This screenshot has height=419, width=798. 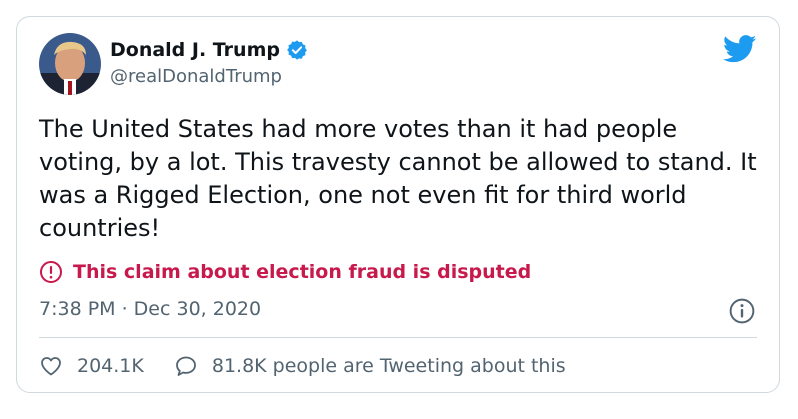 What do you see at coordinates (51, 366) in the screenshot?
I see `heart-icon` at bounding box center [51, 366].